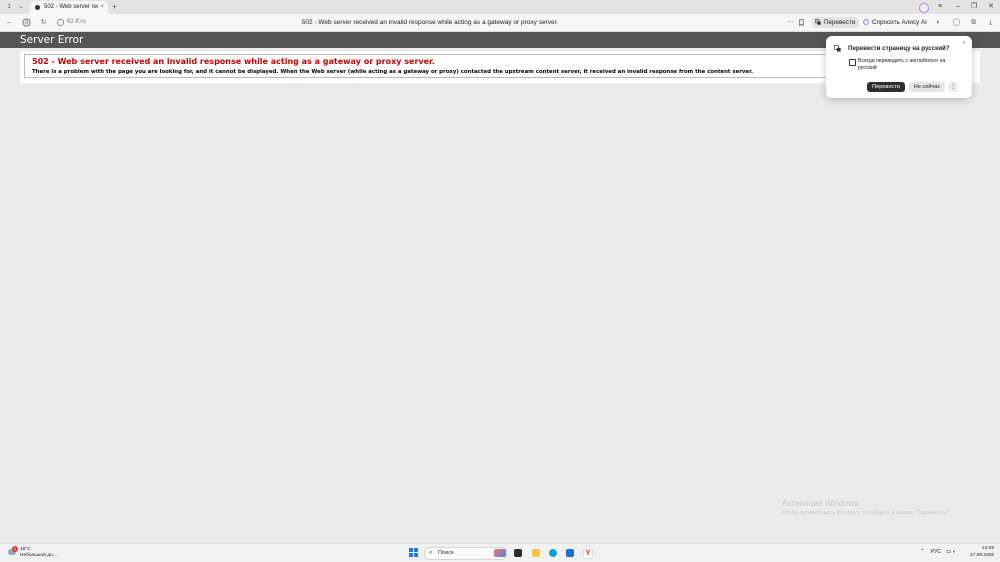  I want to click on profile-avatar, so click(924, 8).